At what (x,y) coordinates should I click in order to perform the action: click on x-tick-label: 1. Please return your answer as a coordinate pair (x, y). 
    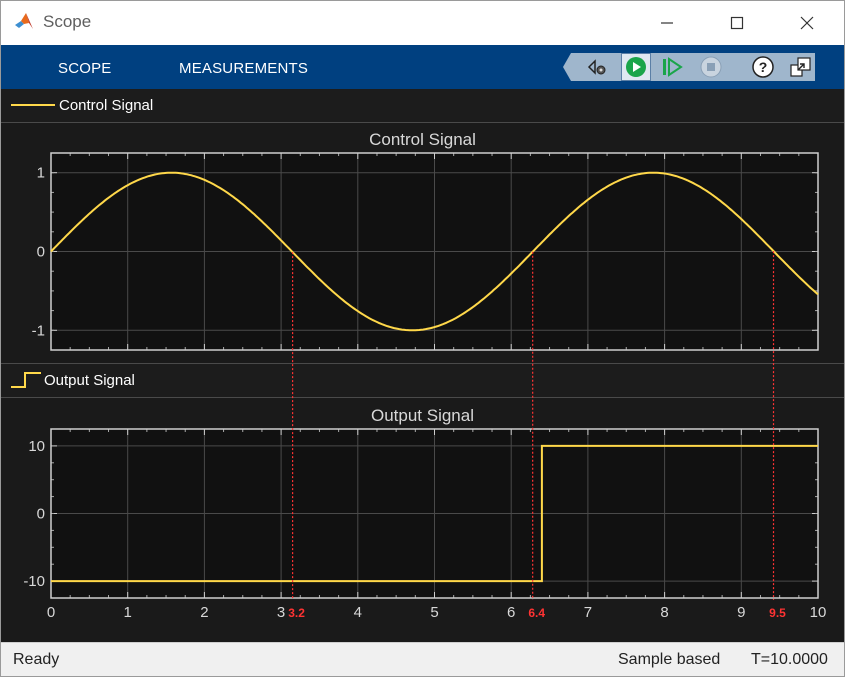
    Looking at the image, I should click on (128, 612).